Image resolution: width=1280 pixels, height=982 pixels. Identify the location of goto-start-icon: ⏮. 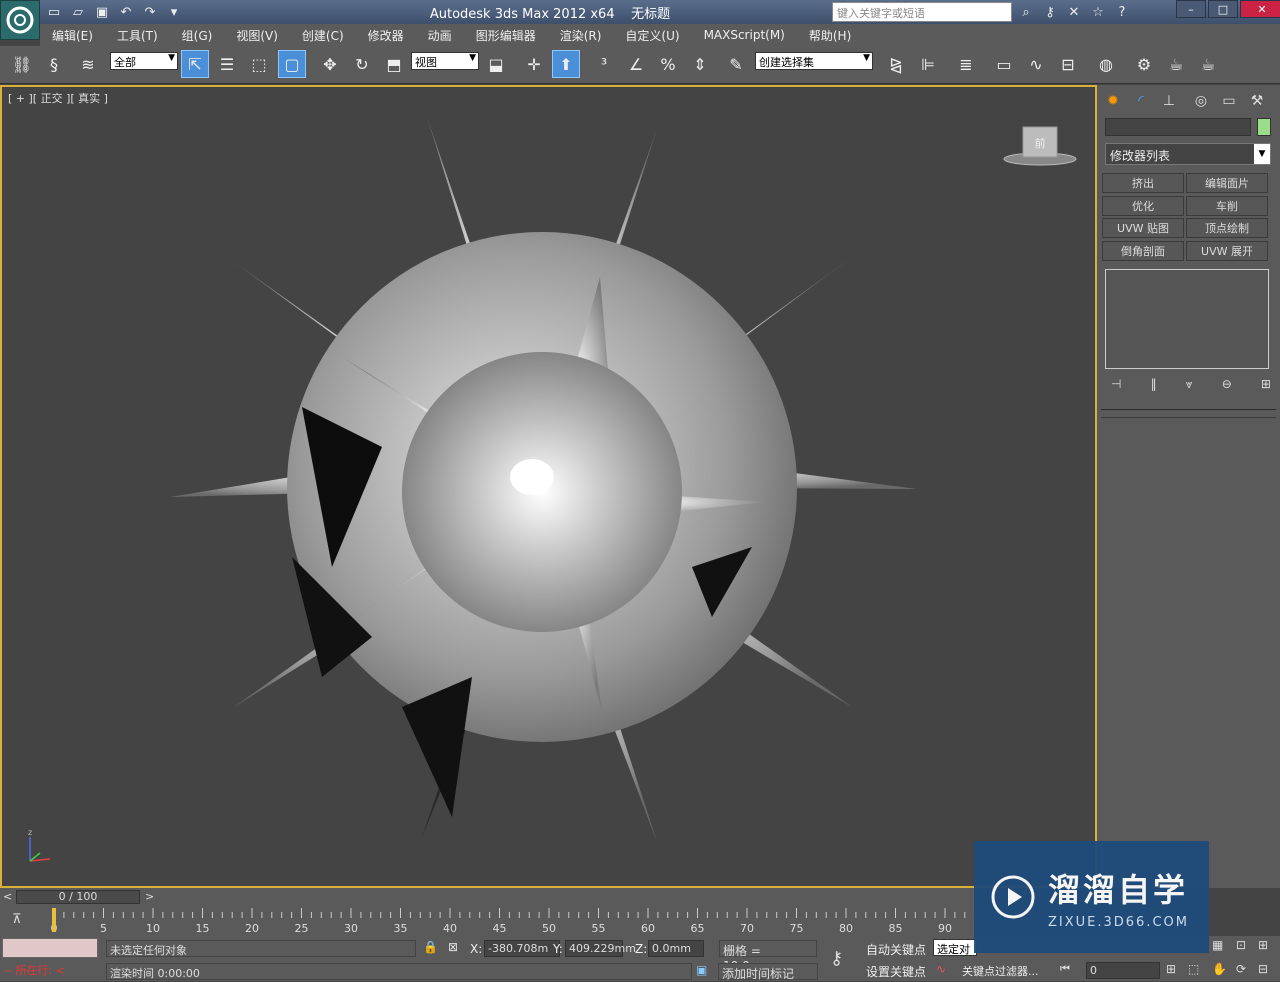
(1065, 969).